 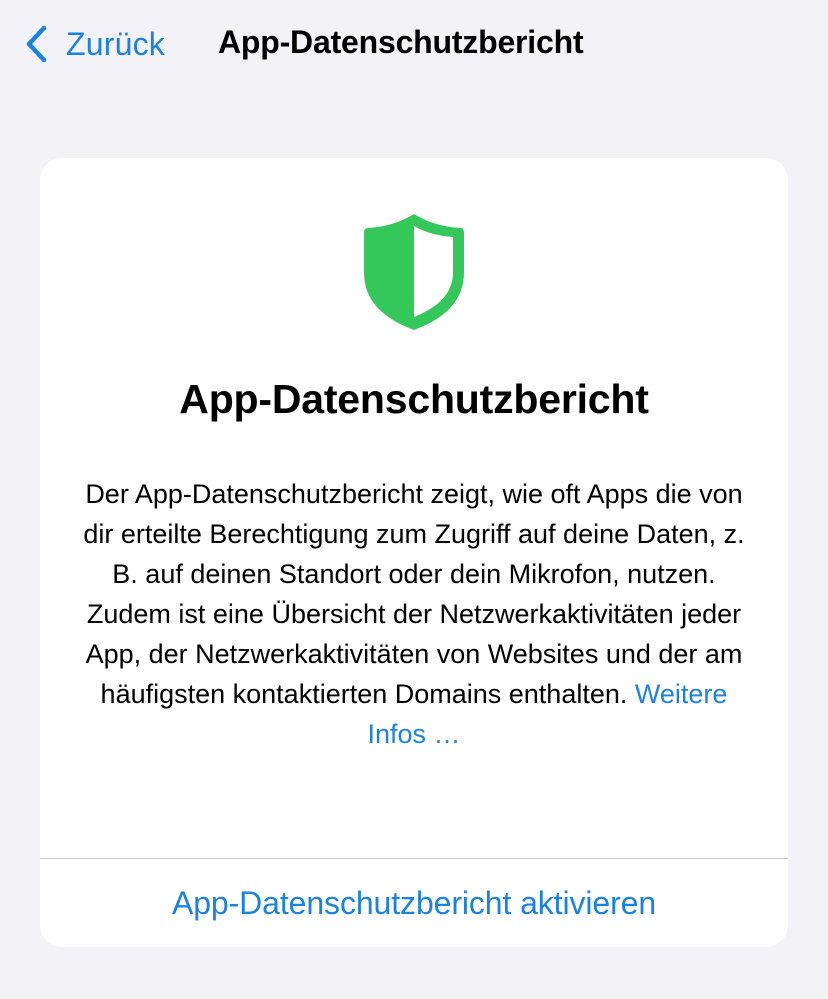 What do you see at coordinates (414, 272) in the screenshot?
I see `shield-icon` at bounding box center [414, 272].